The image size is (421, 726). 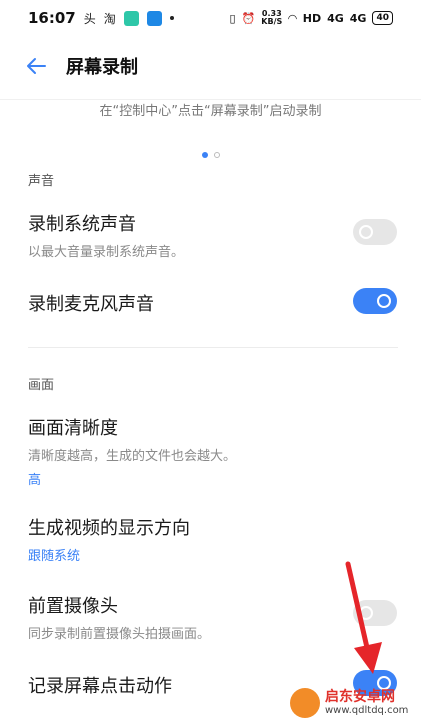 I want to click on row-orientation: 生成视频的显示方向 跟随系统, so click(x=213, y=539).